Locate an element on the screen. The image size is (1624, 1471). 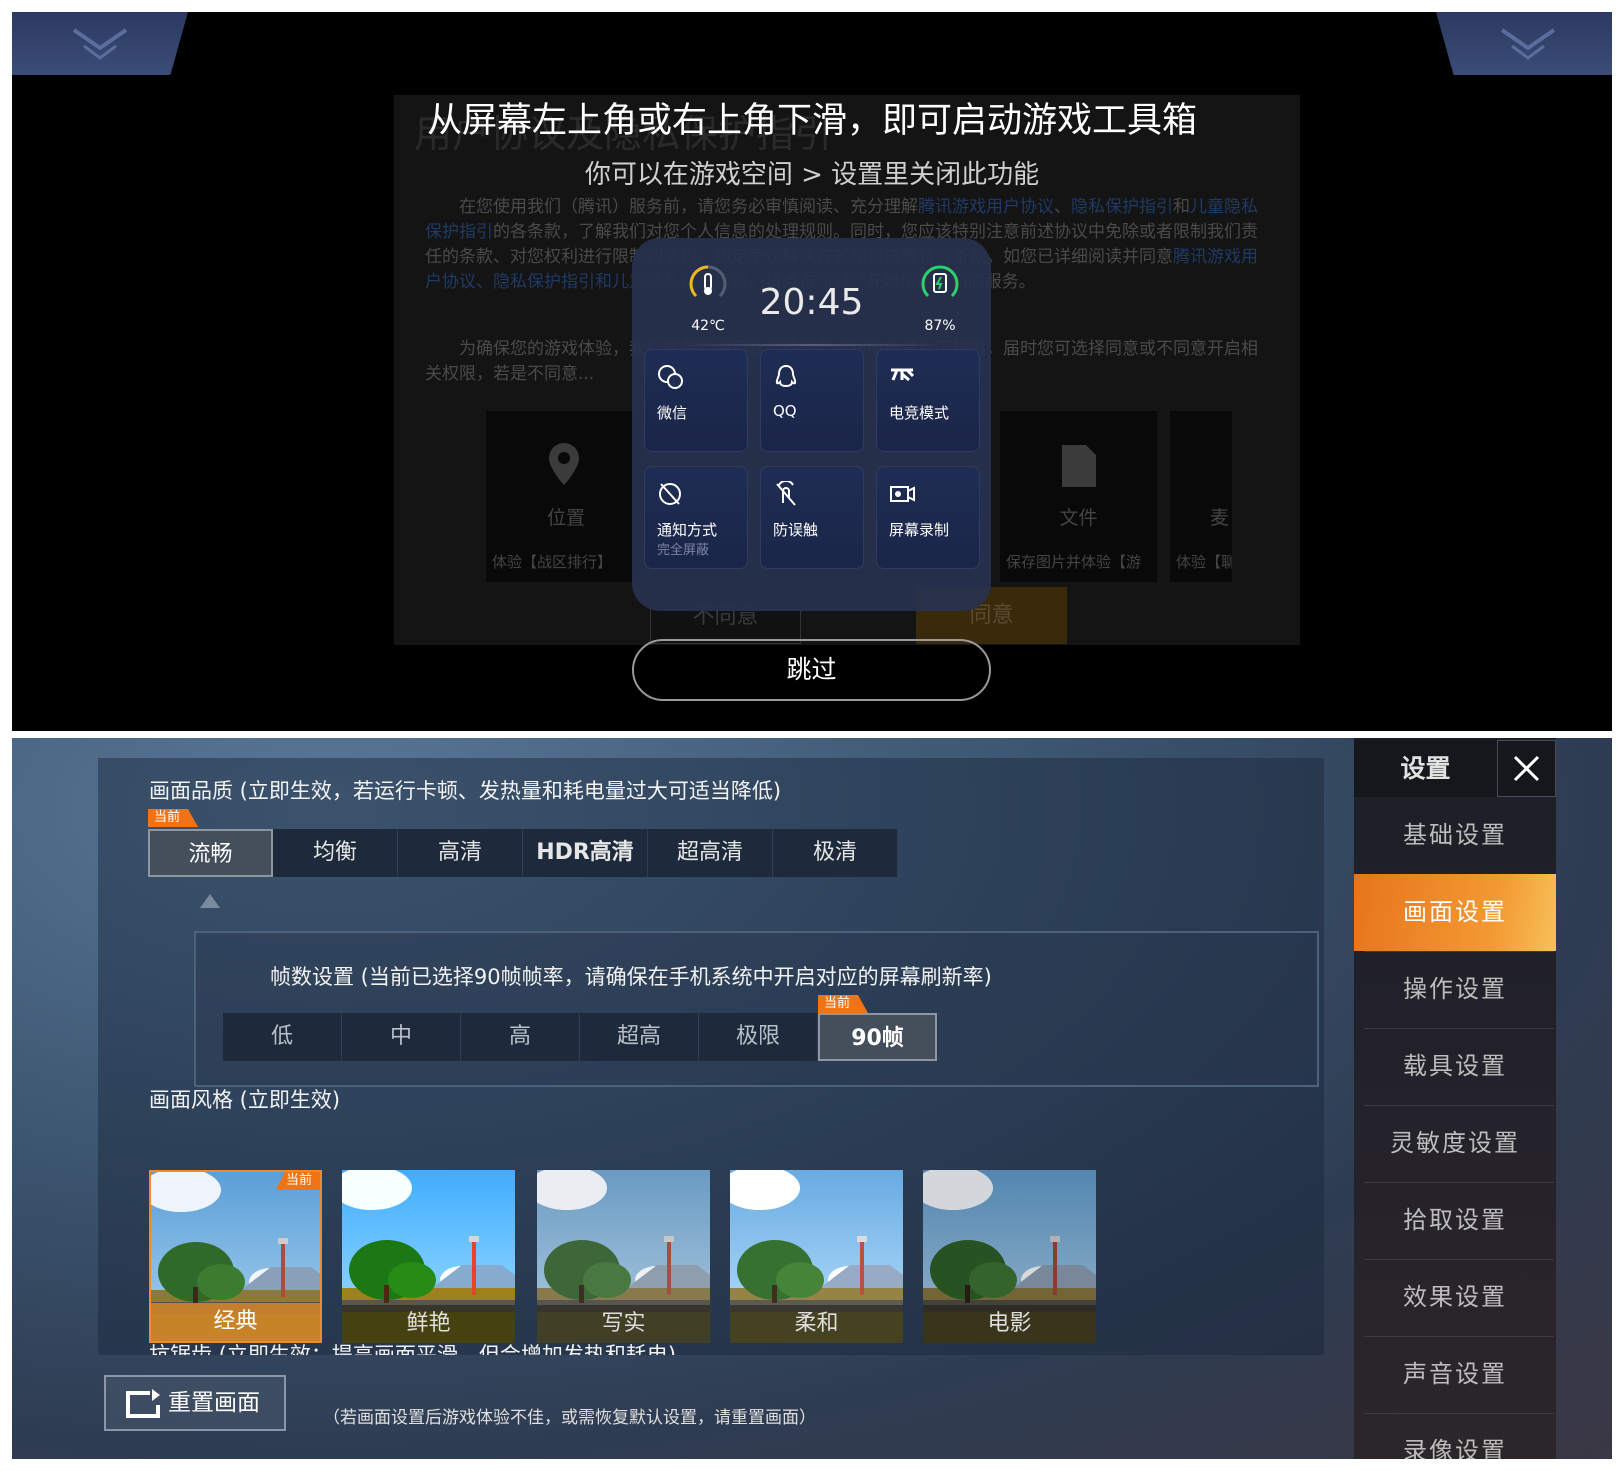
game-toolbox-panel: 42℃ 20:45 87% 微信 QQ 电竞模式 通知方式 完全屏蔽 防误触 屏幕录制 is located at coordinates (811, 424).